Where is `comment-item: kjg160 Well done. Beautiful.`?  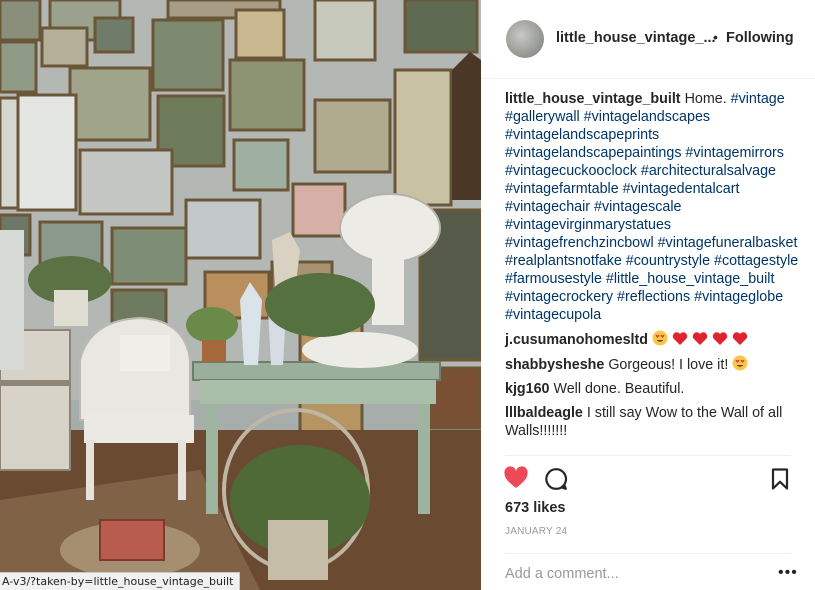
comment-item: kjg160 Well done. Beautiful. is located at coordinates (653, 389).